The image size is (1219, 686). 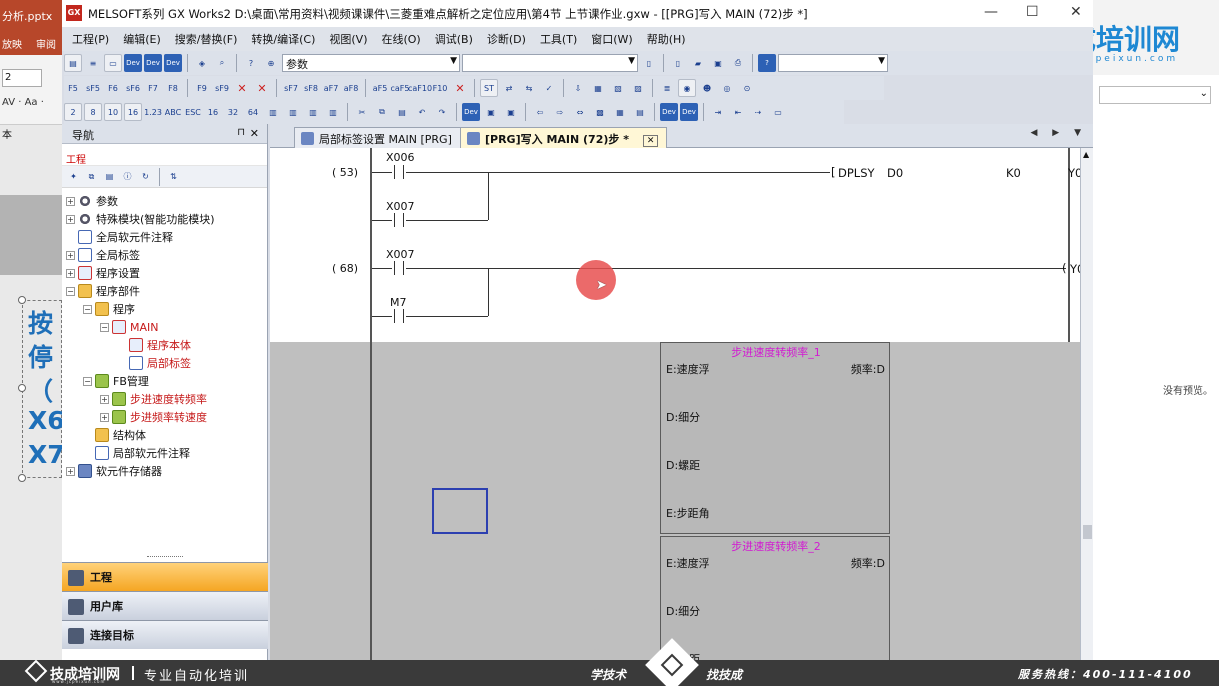 I want to click on fb-input-pin: D:细分, so click(x=683, y=417).